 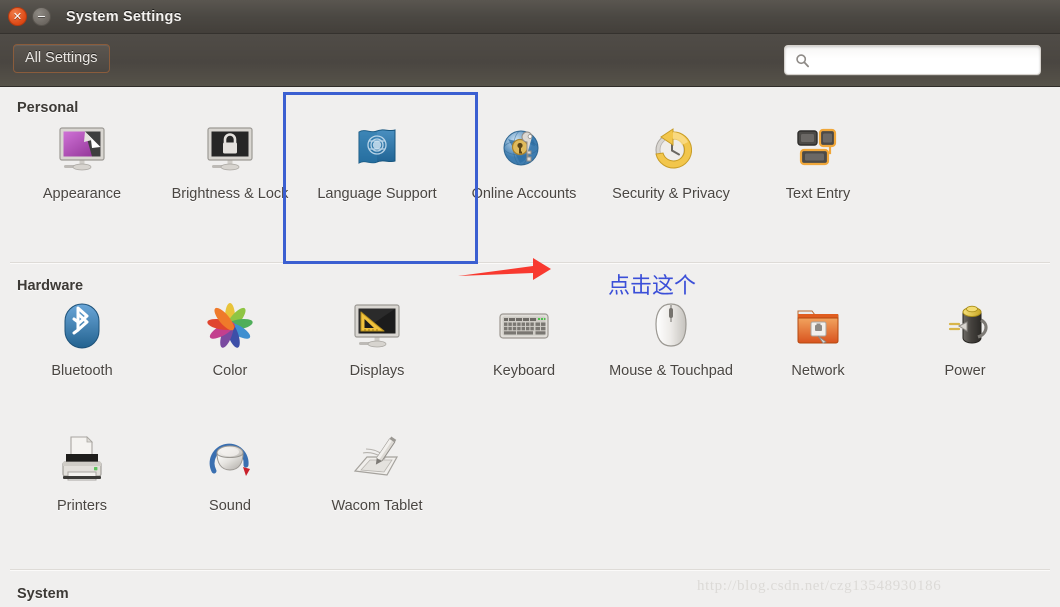 What do you see at coordinates (61, 58) in the screenshot?
I see `all-settings-button: All Settings` at bounding box center [61, 58].